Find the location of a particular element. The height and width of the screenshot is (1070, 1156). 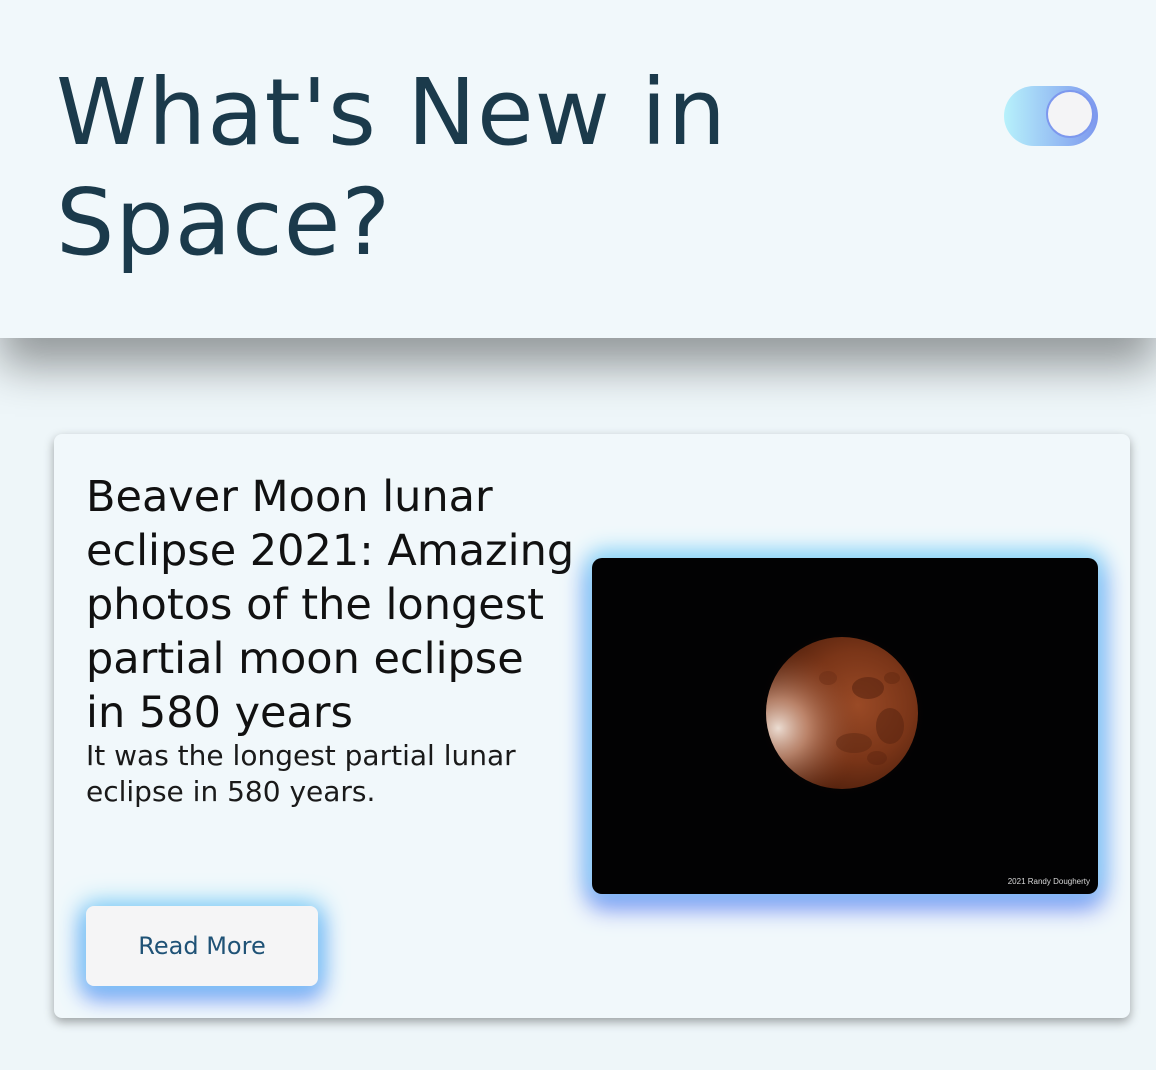

article-image: 2021 Randy Dougherty is located at coordinates (845, 726).